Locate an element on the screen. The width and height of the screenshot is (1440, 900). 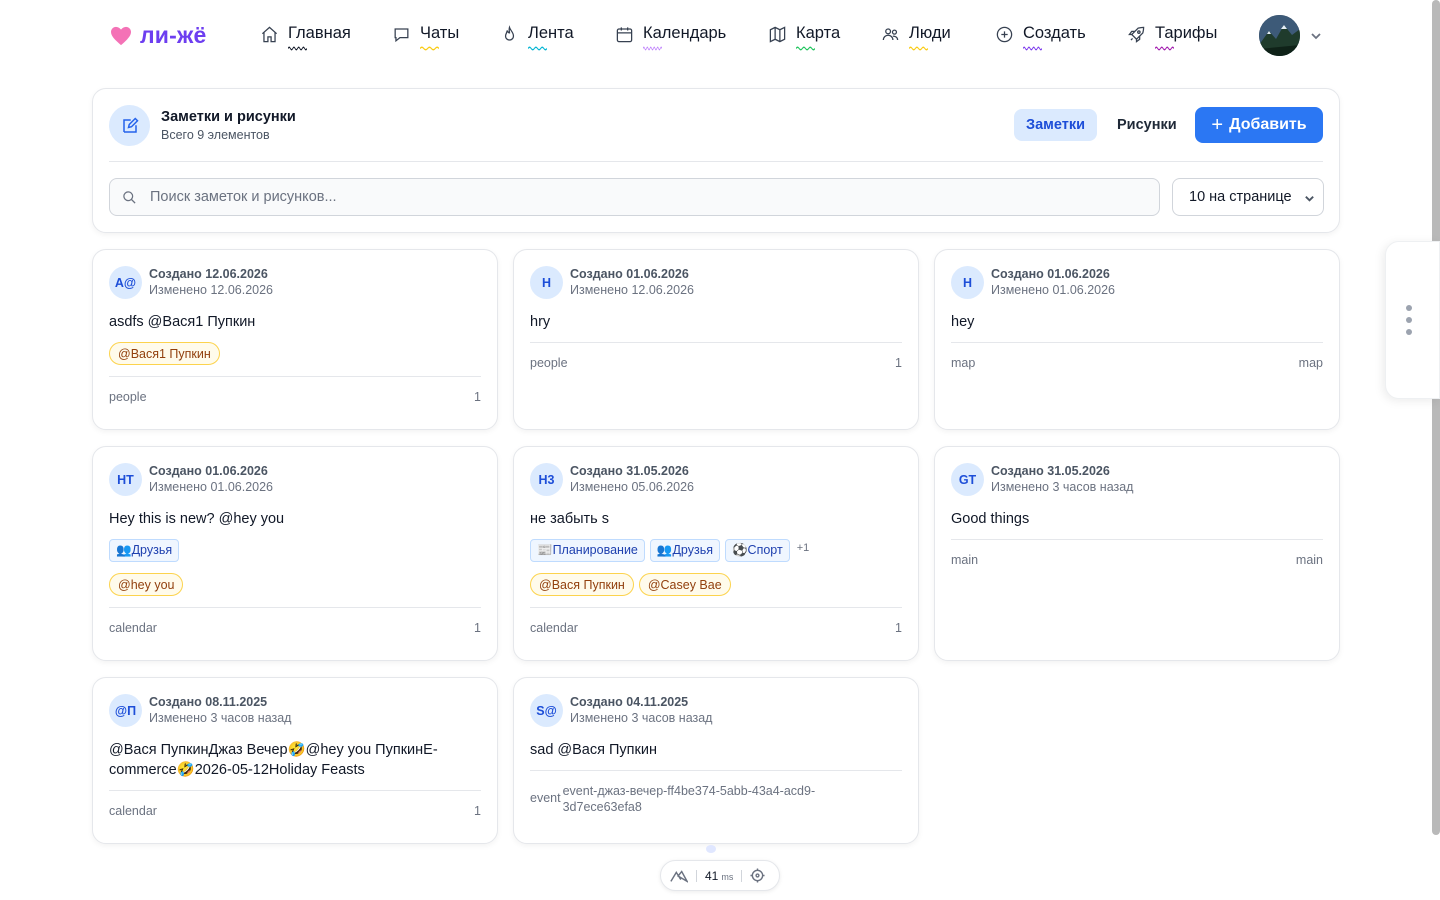
nav-home: Главная is located at coordinates (305, 37).